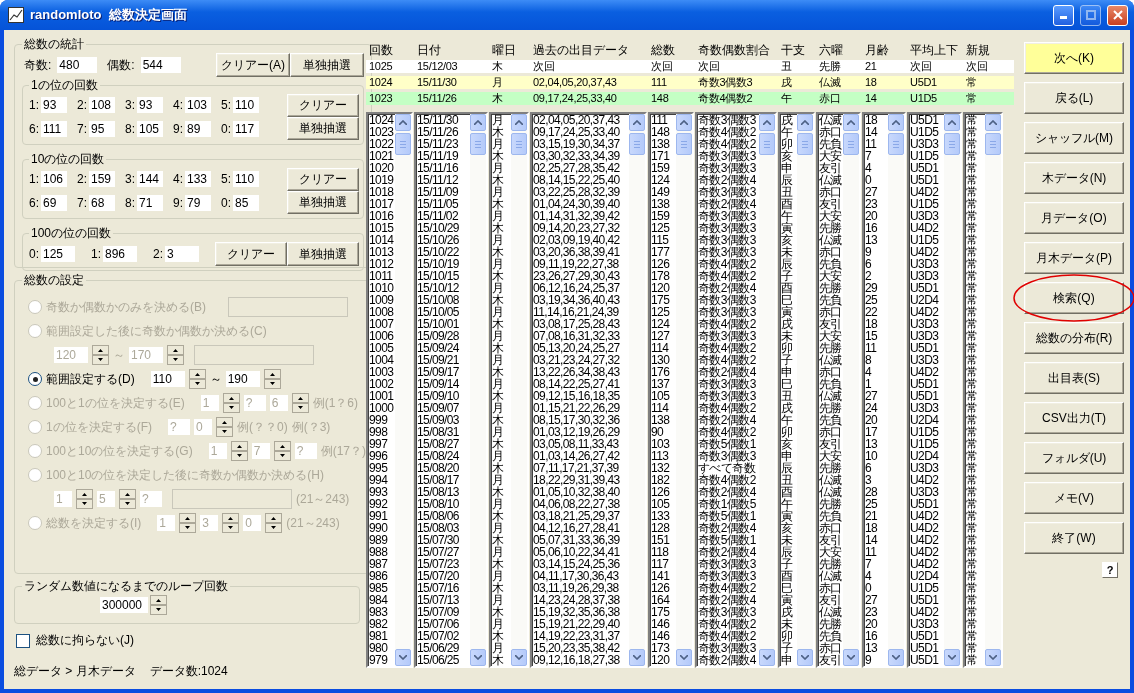  Describe the element at coordinates (876, 384) in the screenshot. I see `list-item: 1` at that location.